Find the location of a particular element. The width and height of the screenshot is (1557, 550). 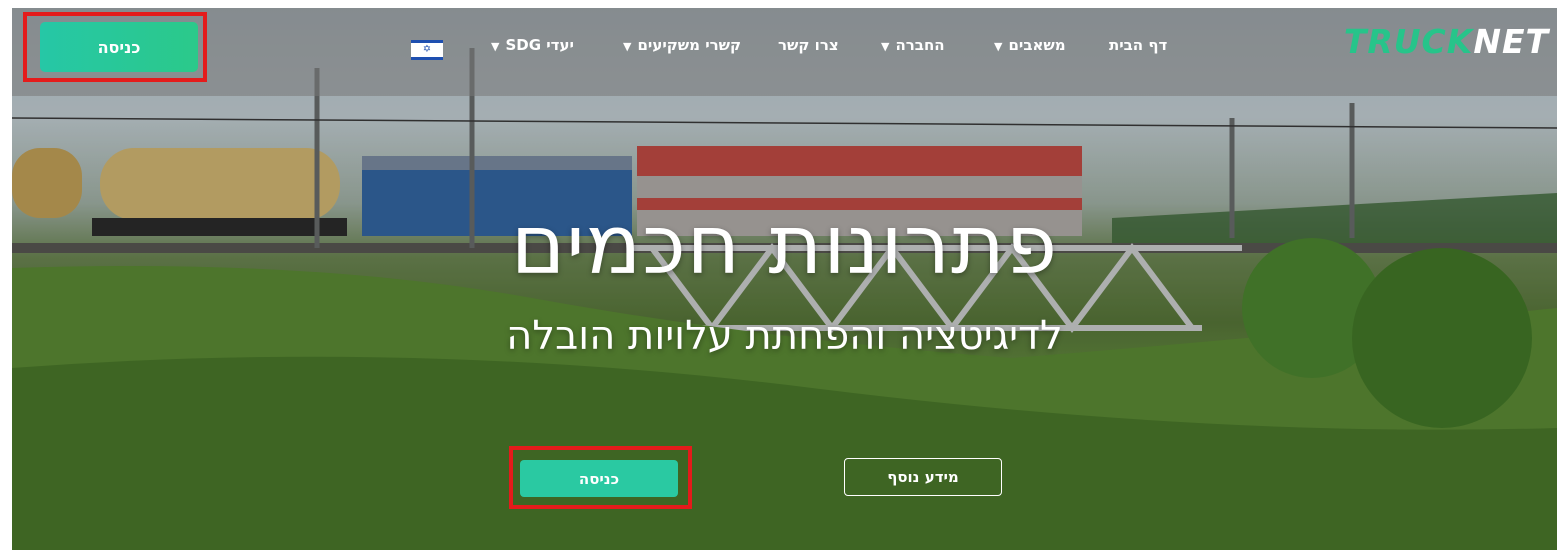

highlight-box-header-login is located at coordinates (115, 47).